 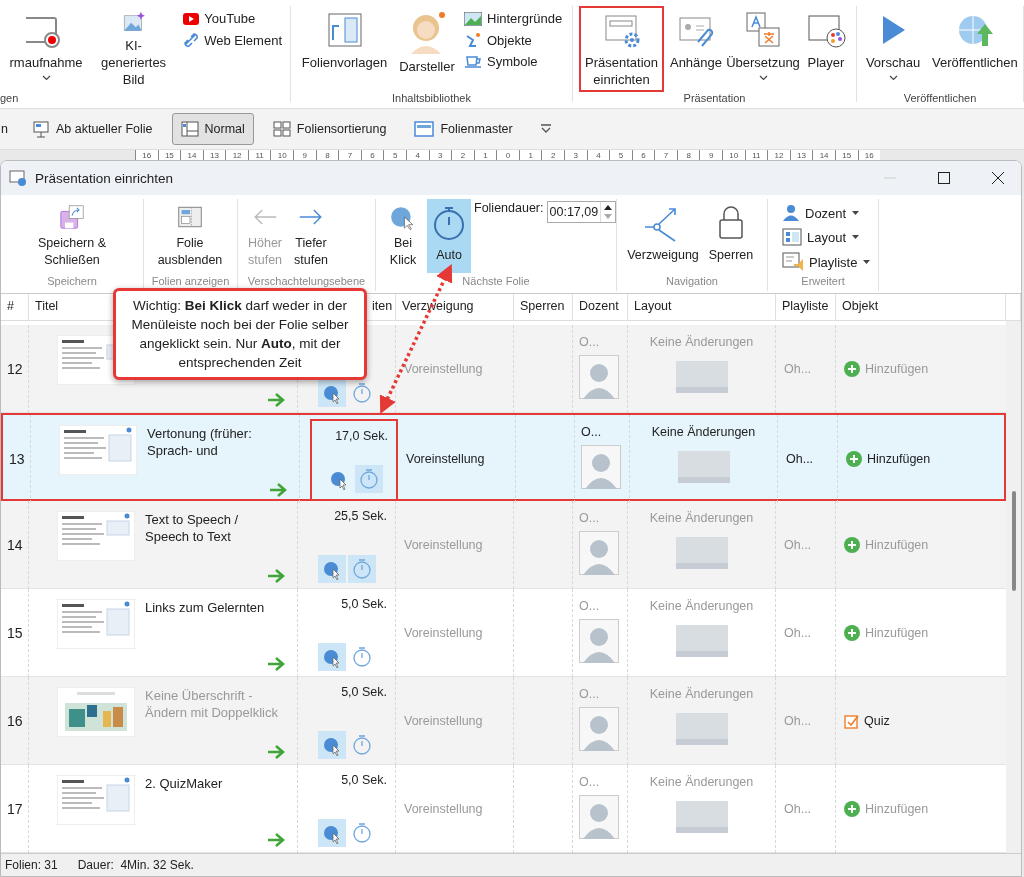 What do you see at coordinates (306, 282) in the screenshot?
I see `group-label: Verschachtelungsebene` at bounding box center [306, 282].